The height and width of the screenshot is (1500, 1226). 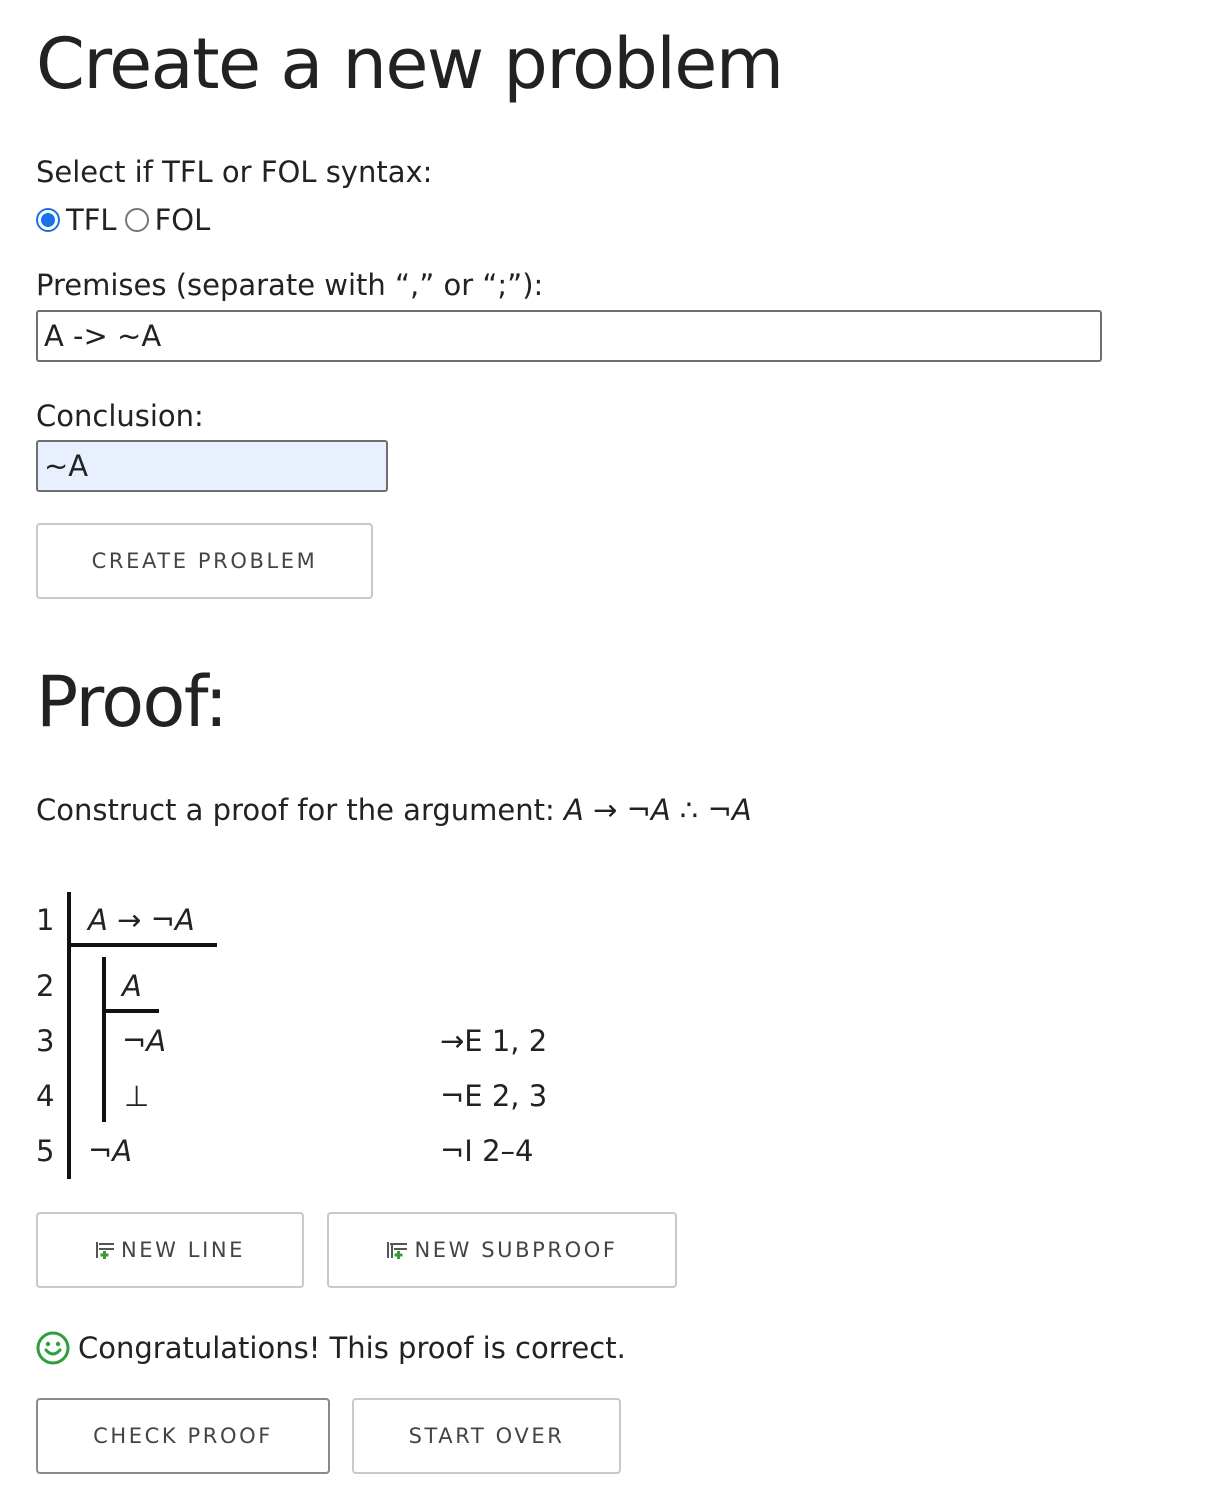 I want to click on new-line-button: NEW LINE, so click(x=170, y=1250).